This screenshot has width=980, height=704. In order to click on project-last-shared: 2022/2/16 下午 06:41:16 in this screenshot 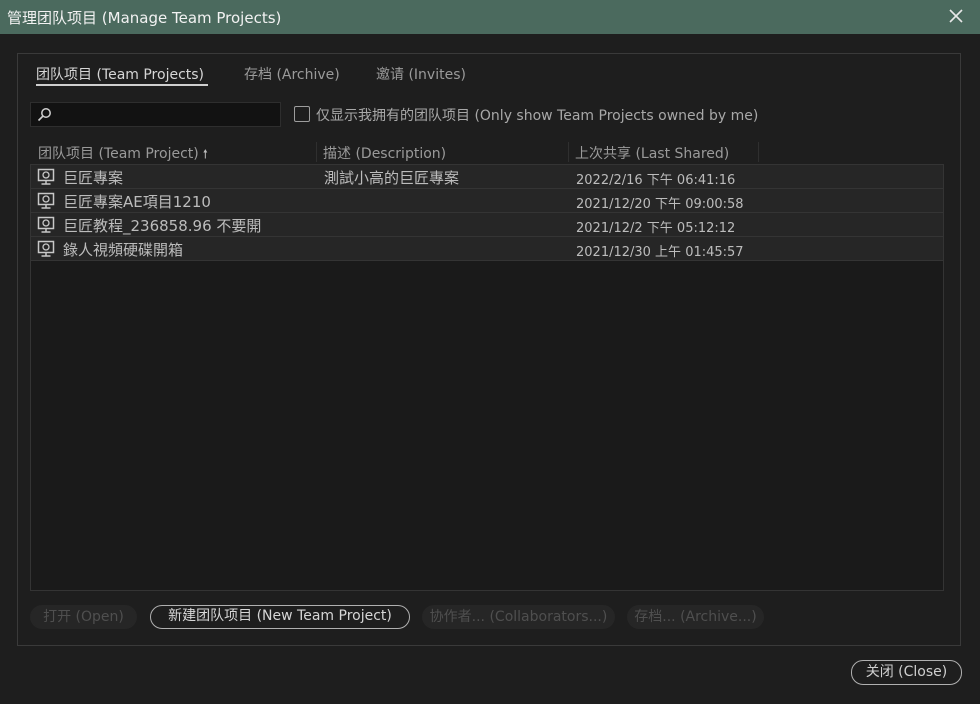, I will do `click(656, 180)`.